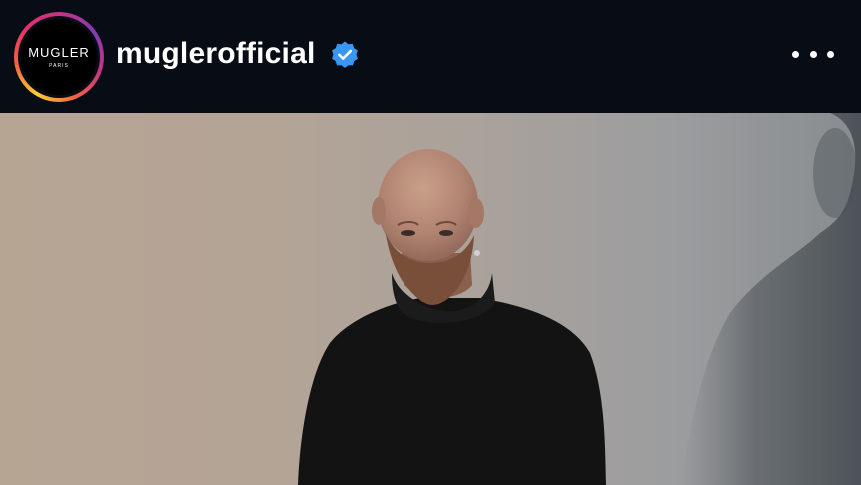  I want to click on username-link: muglerofficial, so click(216, 54).